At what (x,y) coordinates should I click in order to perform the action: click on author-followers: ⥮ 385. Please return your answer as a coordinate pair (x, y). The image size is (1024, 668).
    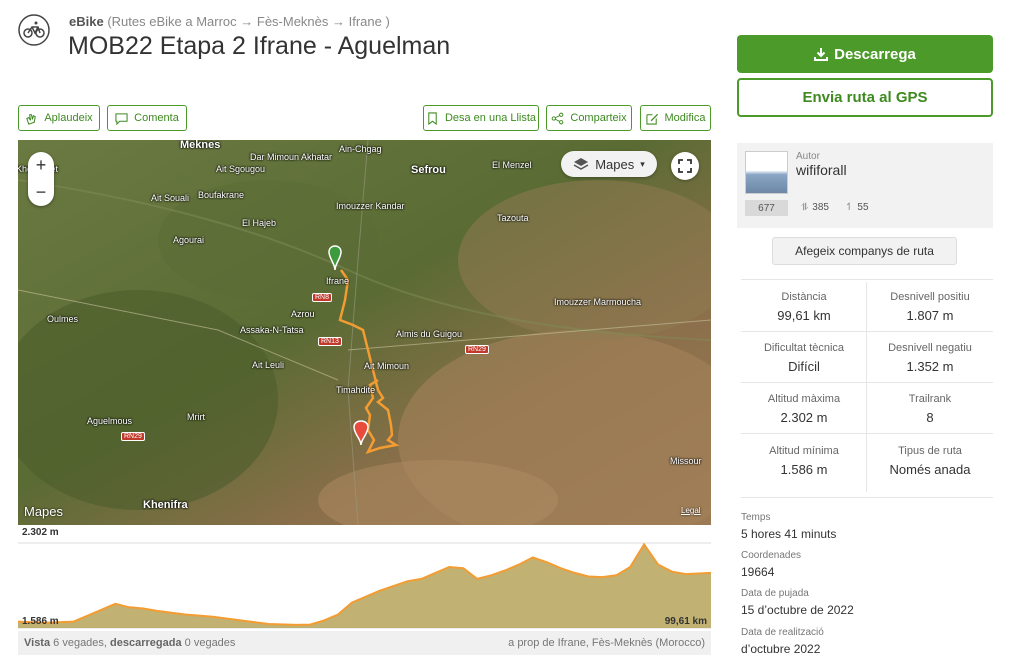
    Looking at the image, I should click on (815, 207).